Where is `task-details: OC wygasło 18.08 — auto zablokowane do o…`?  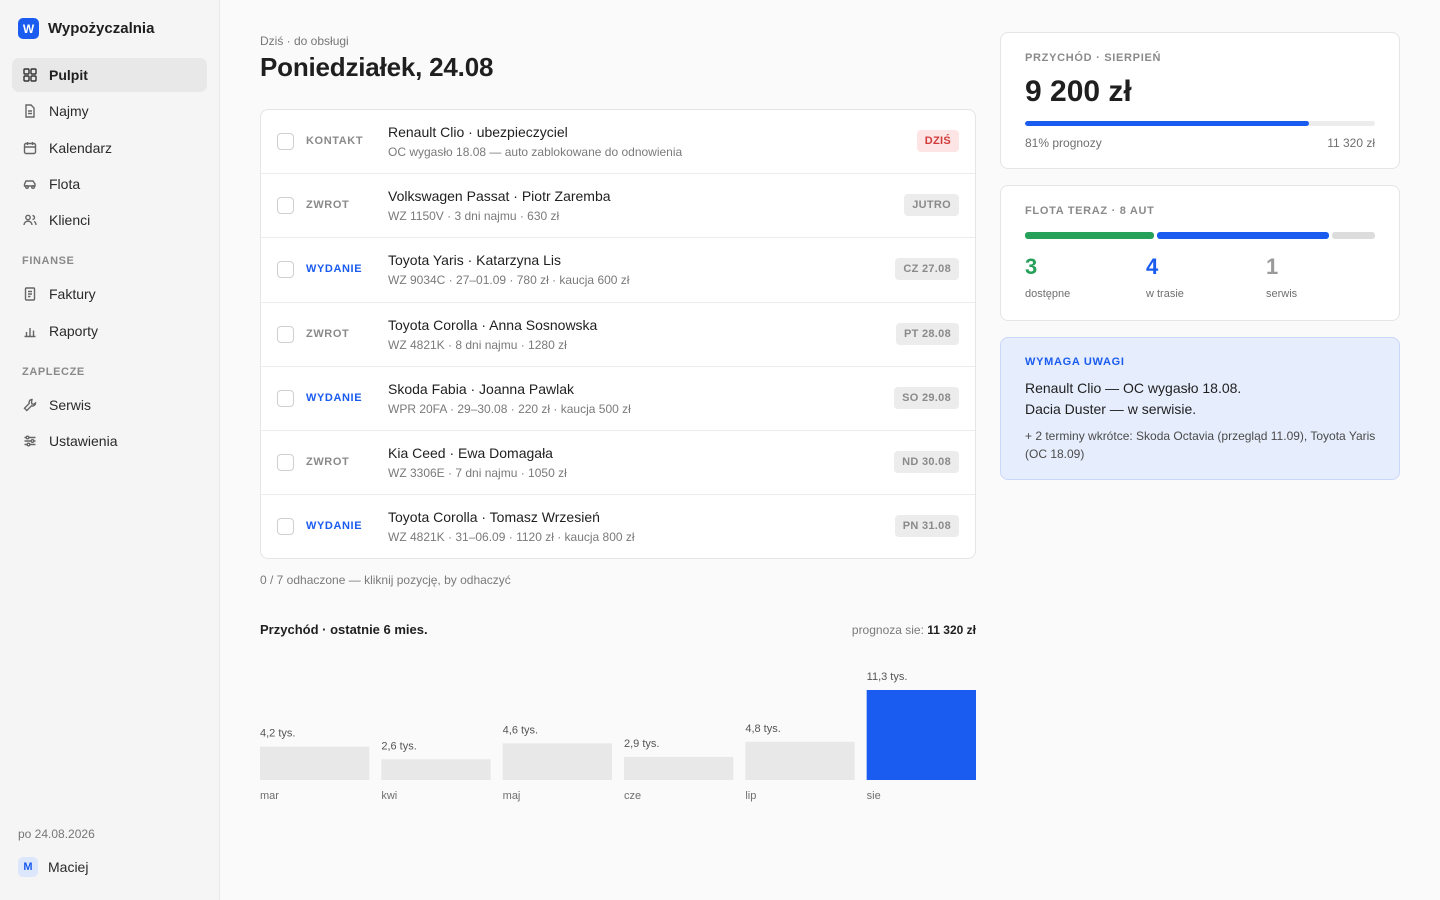
task-details: OC wygasło 18.08 — auto zablokowane do o… is located at coordinates (535, 152).